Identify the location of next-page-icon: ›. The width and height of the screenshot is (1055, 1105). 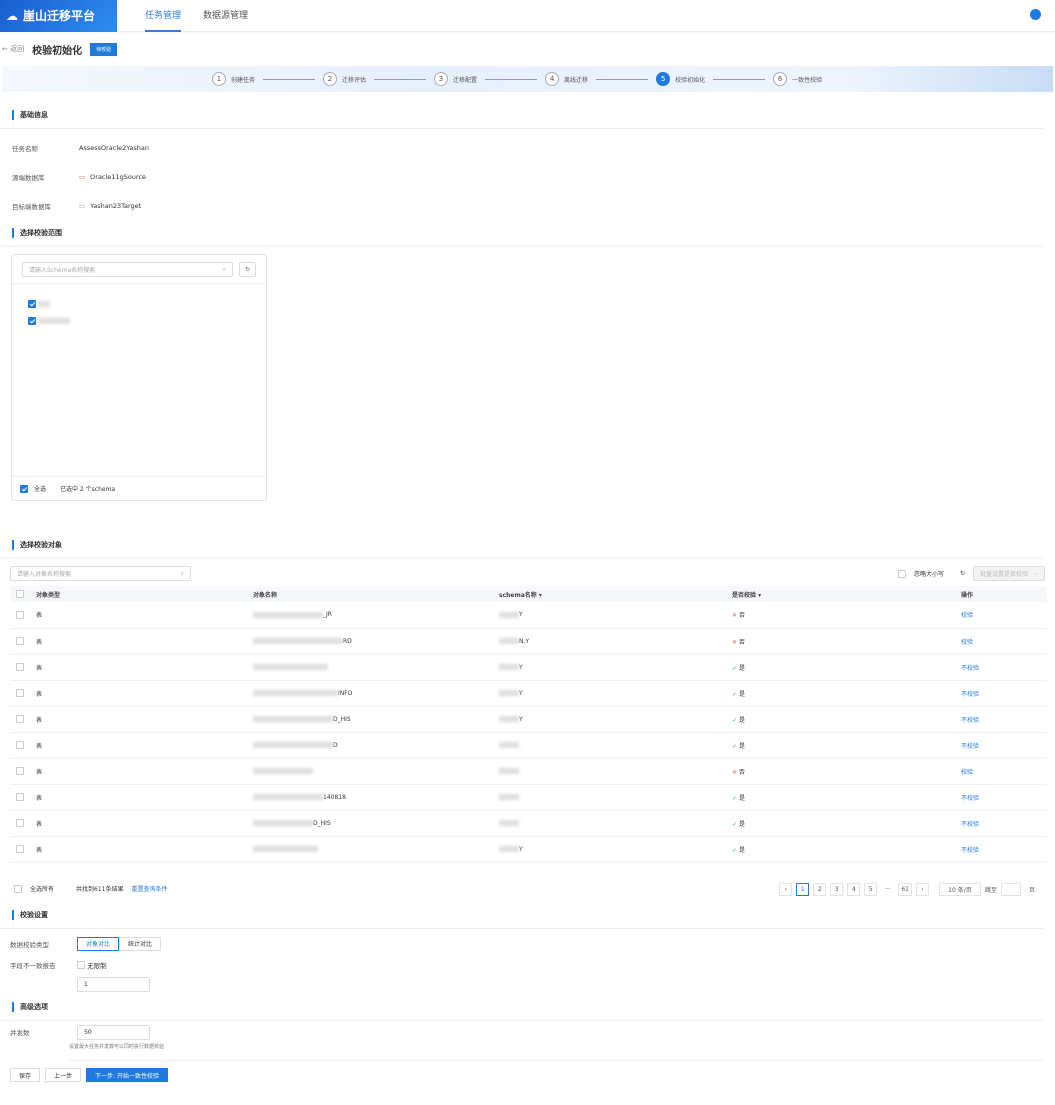
(922, 889).